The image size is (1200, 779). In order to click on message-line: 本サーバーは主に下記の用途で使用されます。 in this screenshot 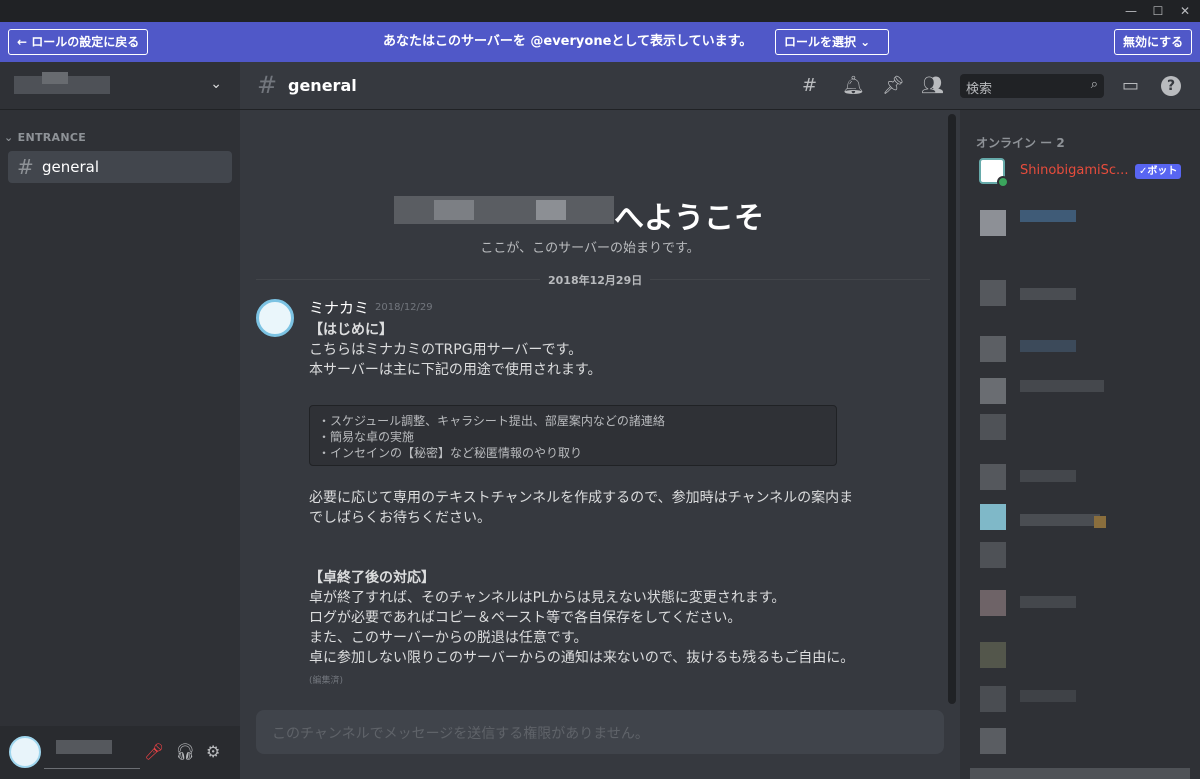, I will do `click(455, 370)`.